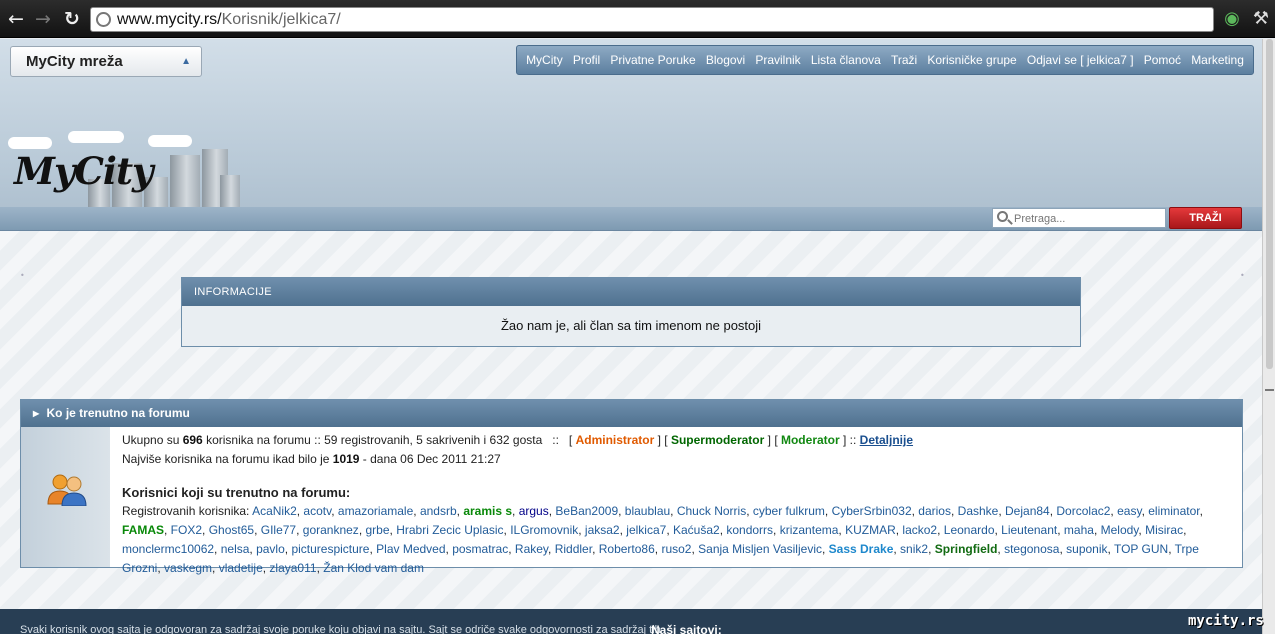 Image resolution: width=1275 pixels, height=634 pixels. Describe the element at coordinates (270, 549) in the screenshot. I see `online-user-link: pavlo` at that location.